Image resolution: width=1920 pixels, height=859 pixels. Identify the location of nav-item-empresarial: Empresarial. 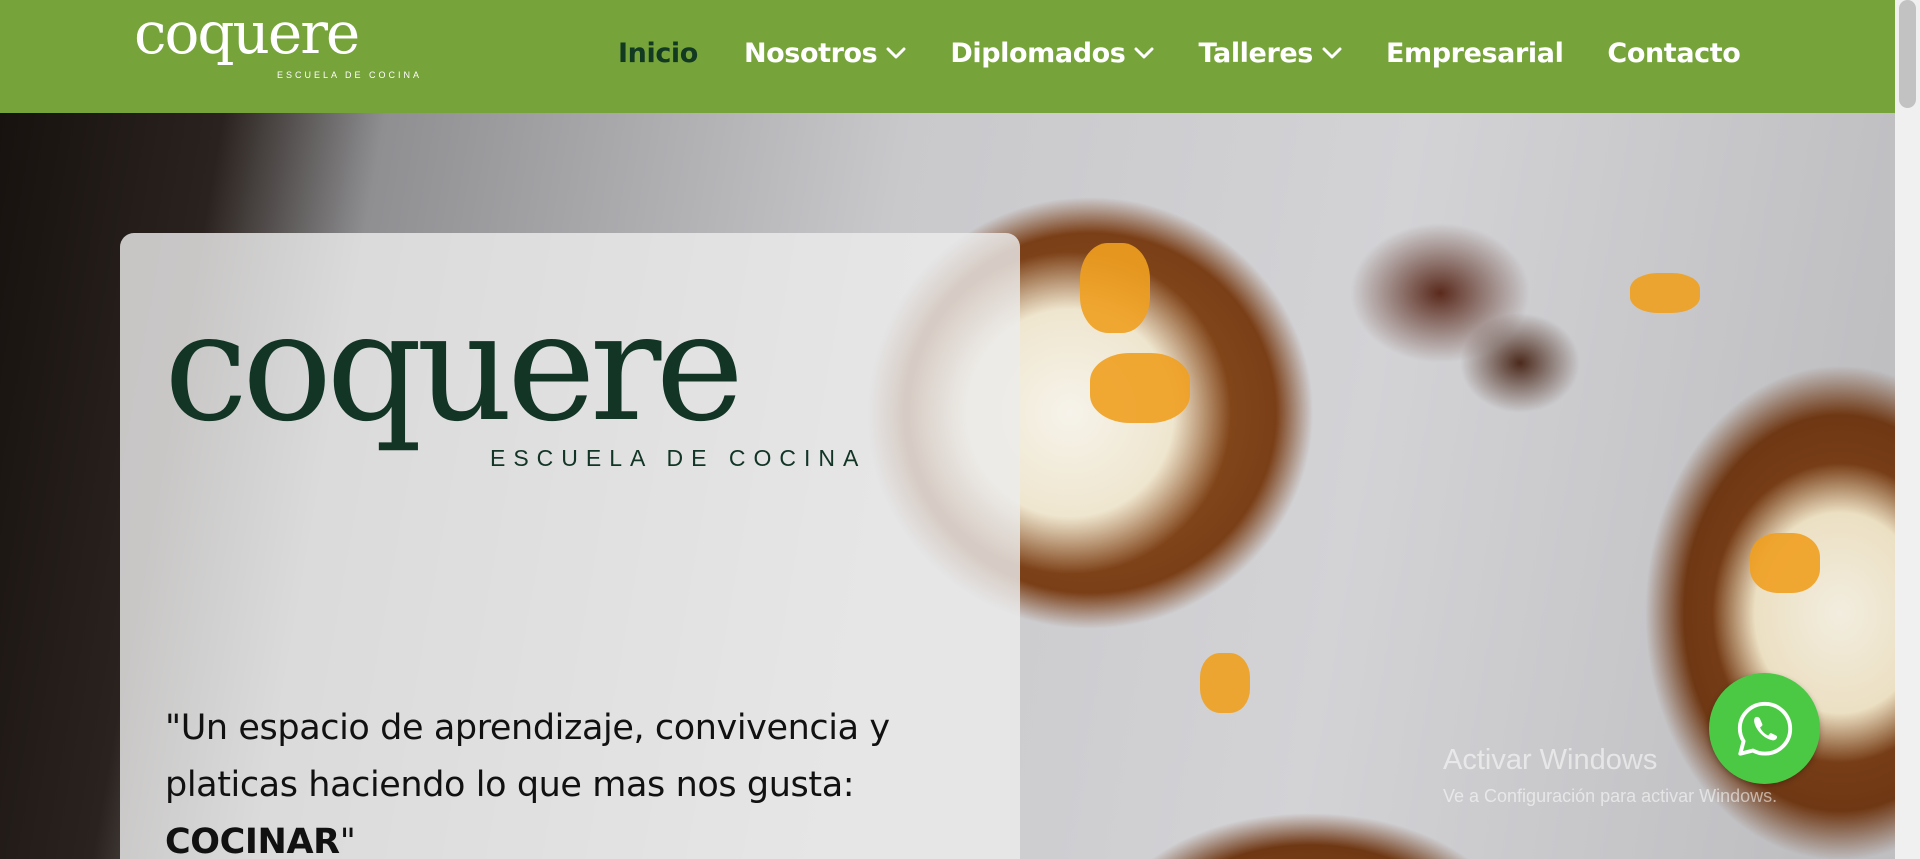
(1474, 53).